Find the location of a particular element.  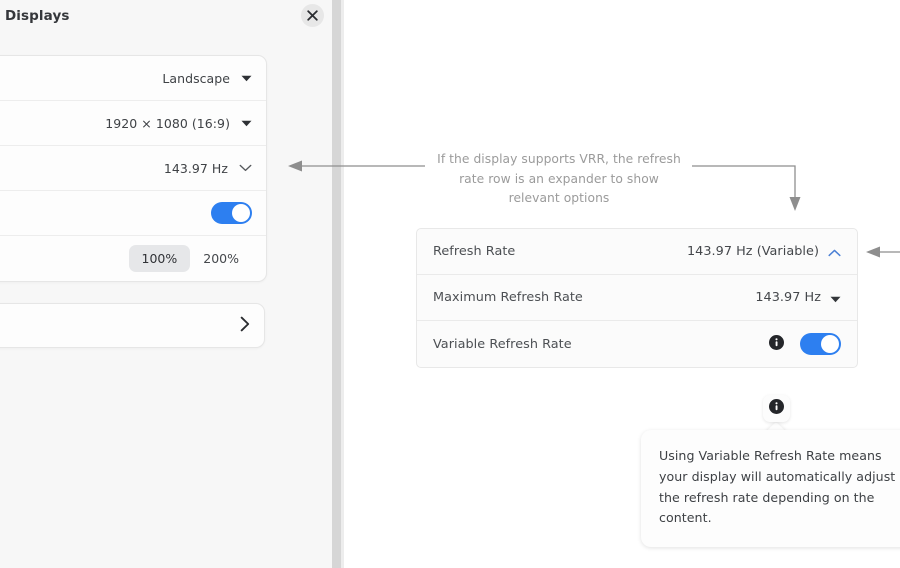

orientation-row: Landscape is located at coordinates (133, 78).